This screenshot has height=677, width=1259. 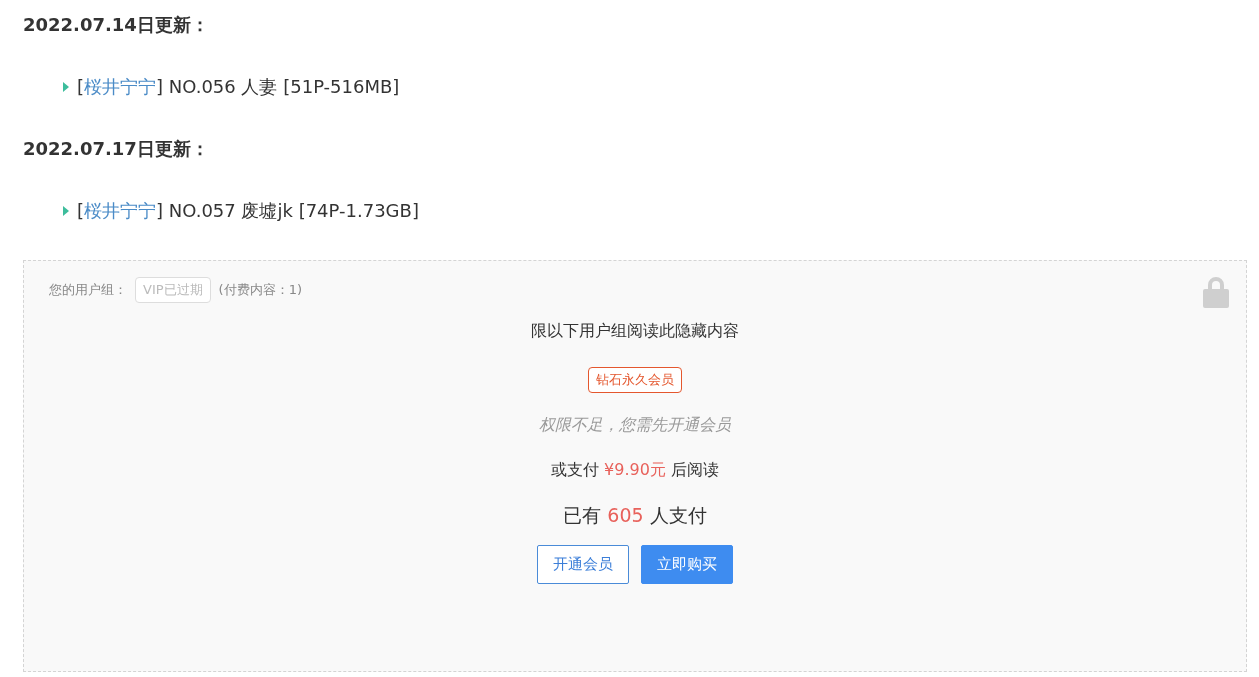 What do you see at coordinates (1216, 292) in the screenshot?
I see `lock-icon` at bounding box center [1216, 292].